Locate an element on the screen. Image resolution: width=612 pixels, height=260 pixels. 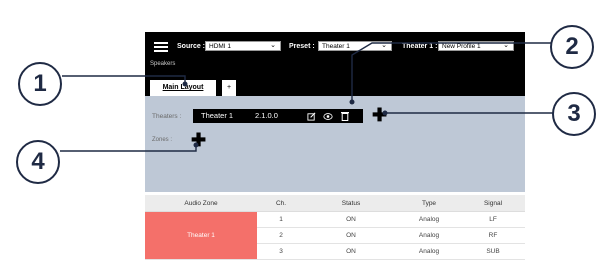
theater-version: 2.1.0.0 is located at coordinates (266, 115).